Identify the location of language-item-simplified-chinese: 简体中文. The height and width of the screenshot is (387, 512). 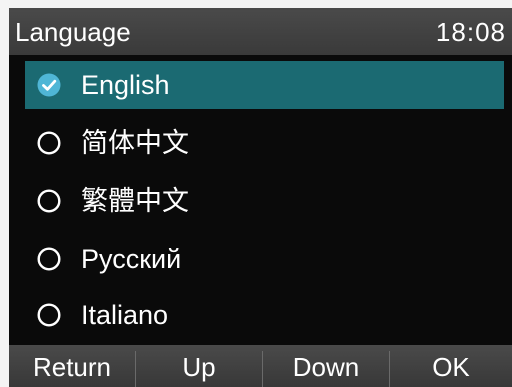
(264, 143).